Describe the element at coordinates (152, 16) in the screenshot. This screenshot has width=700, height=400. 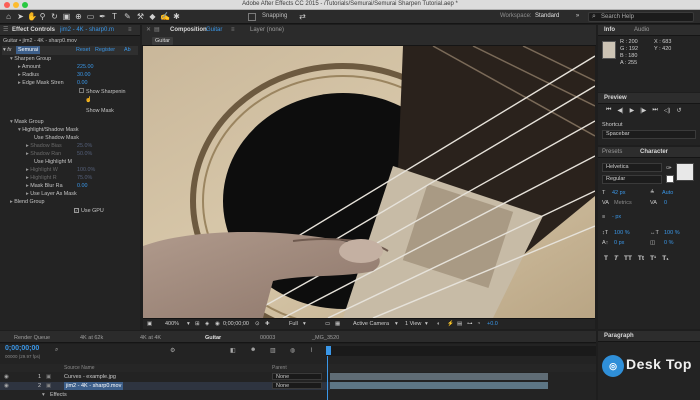
I see `eraser-tool-icon: ◆` at that location.